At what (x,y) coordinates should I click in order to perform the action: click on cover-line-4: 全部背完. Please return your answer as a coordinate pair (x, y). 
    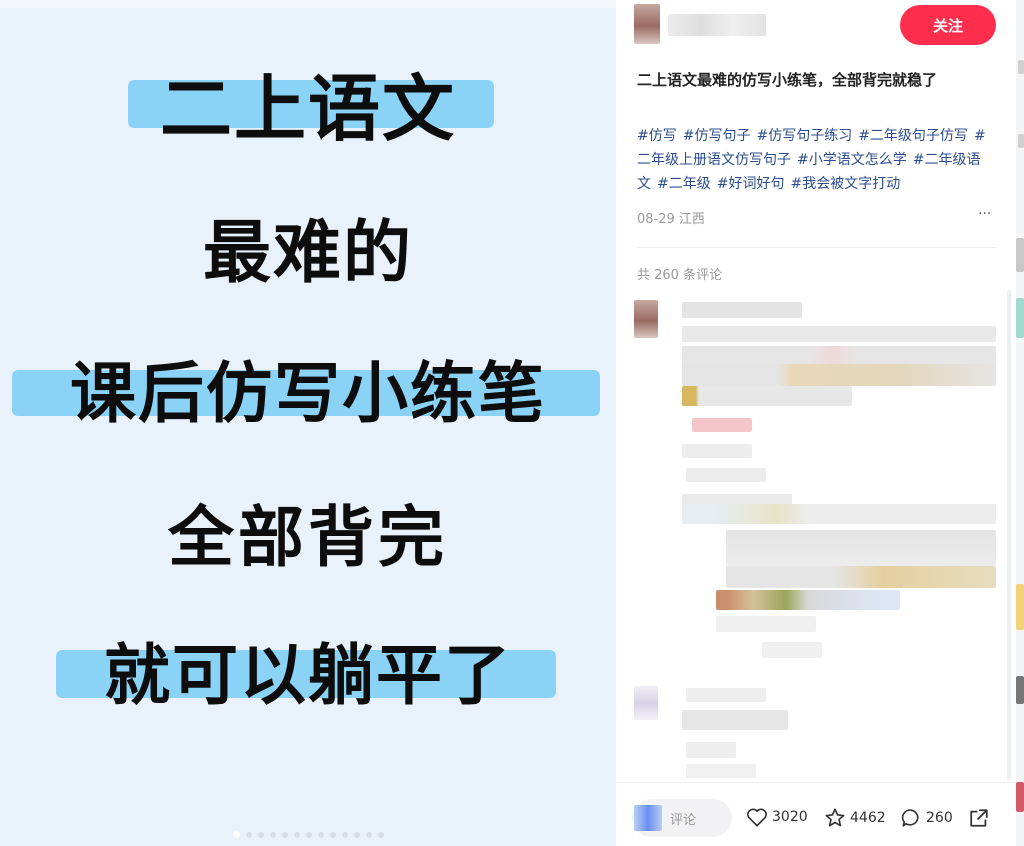
    Looking at the image, I should click on (308, 537).